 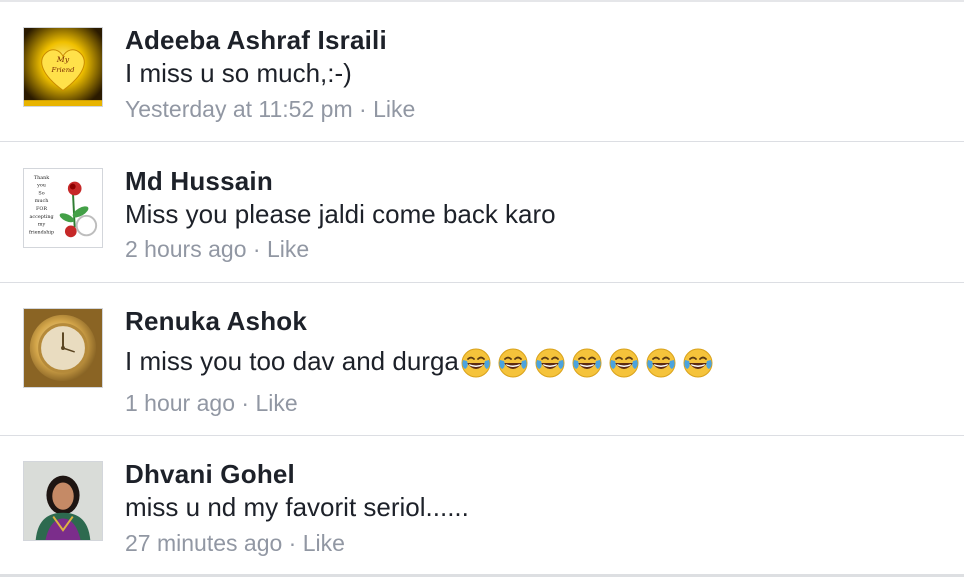 I want to click on avatar-text-1: My, so click(x=63, y=59).